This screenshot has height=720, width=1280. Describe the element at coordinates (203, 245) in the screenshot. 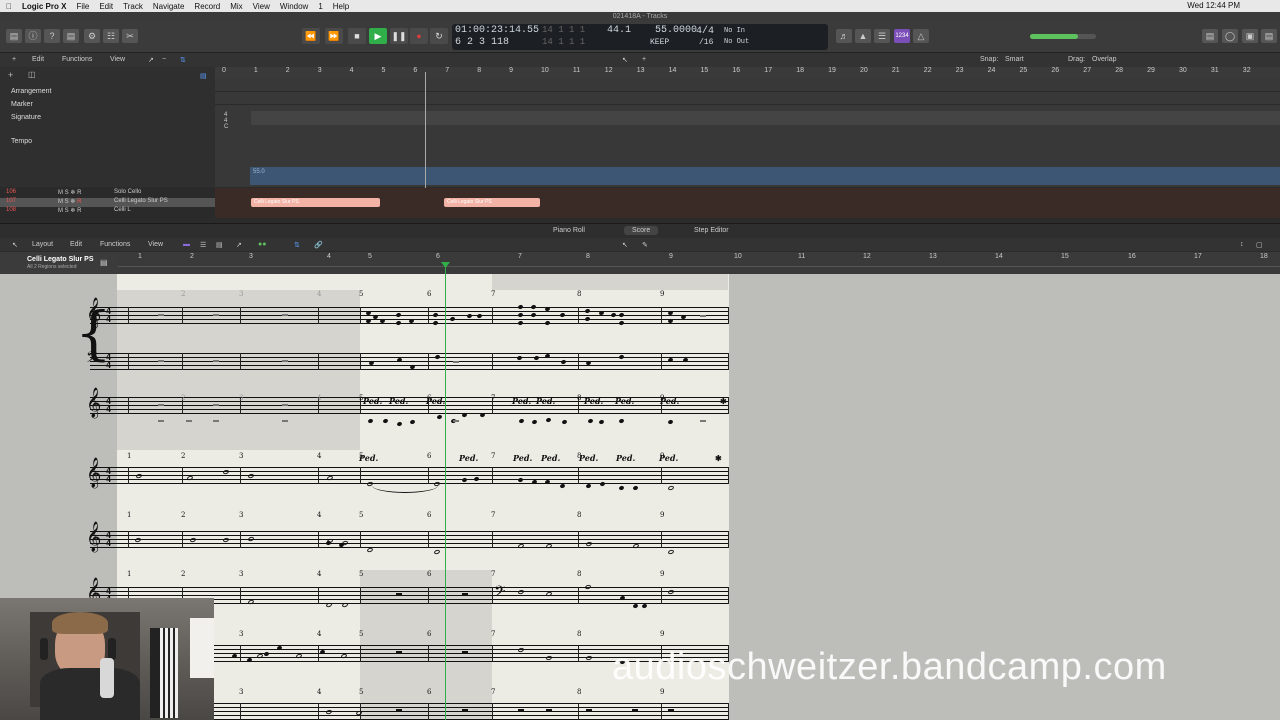

I see `score-linear-icon: ☰` at that location.